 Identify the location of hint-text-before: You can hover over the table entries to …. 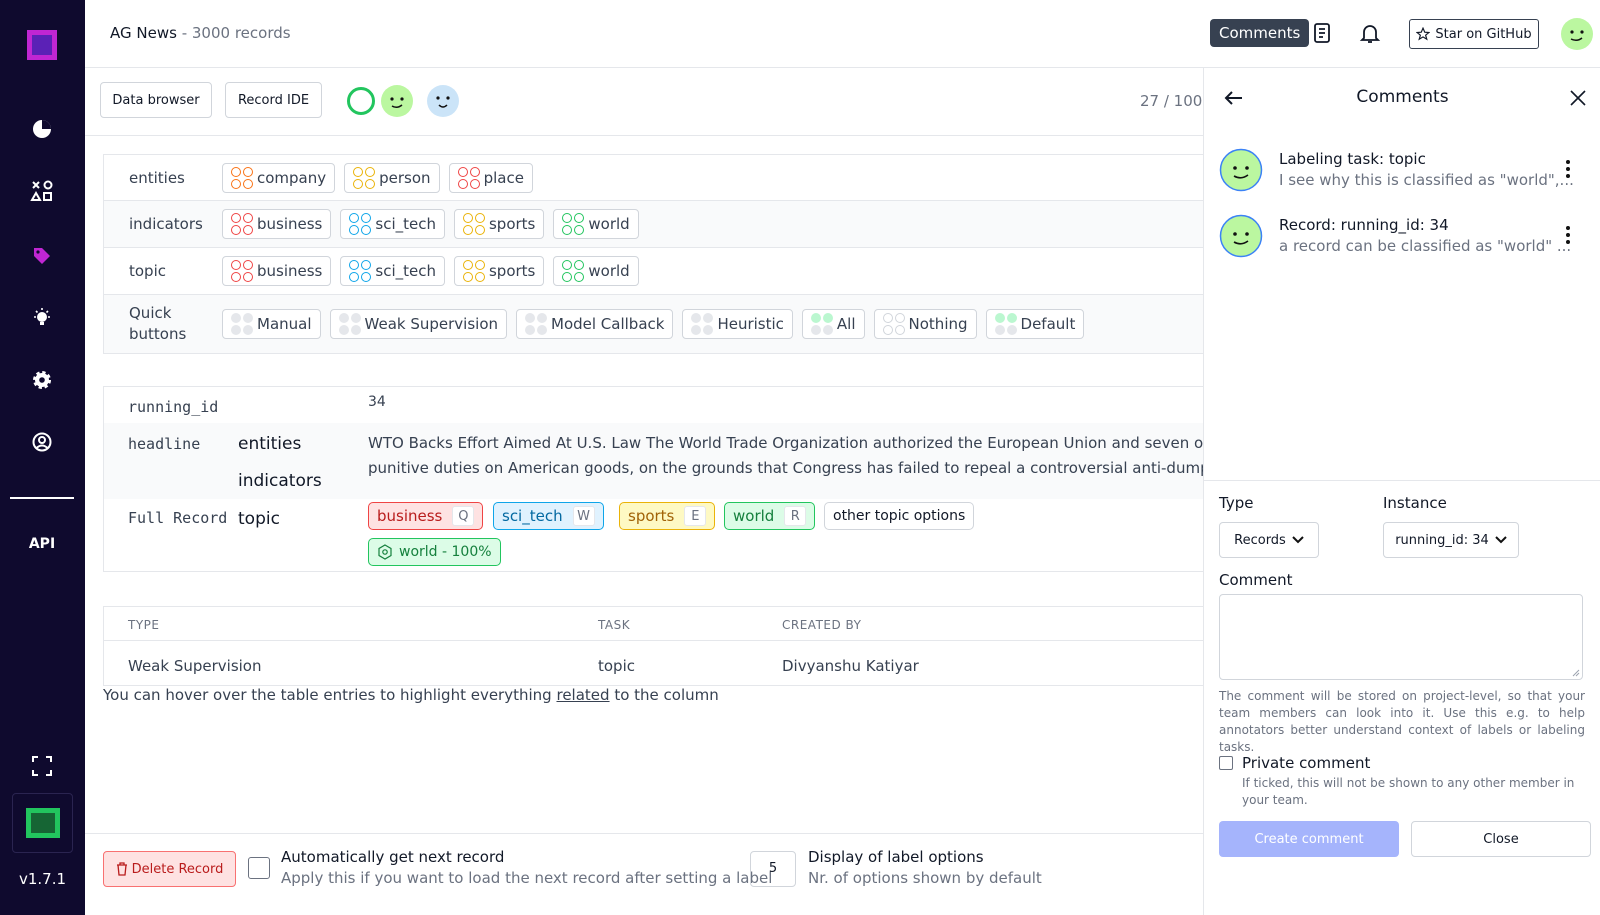
(327, 695).